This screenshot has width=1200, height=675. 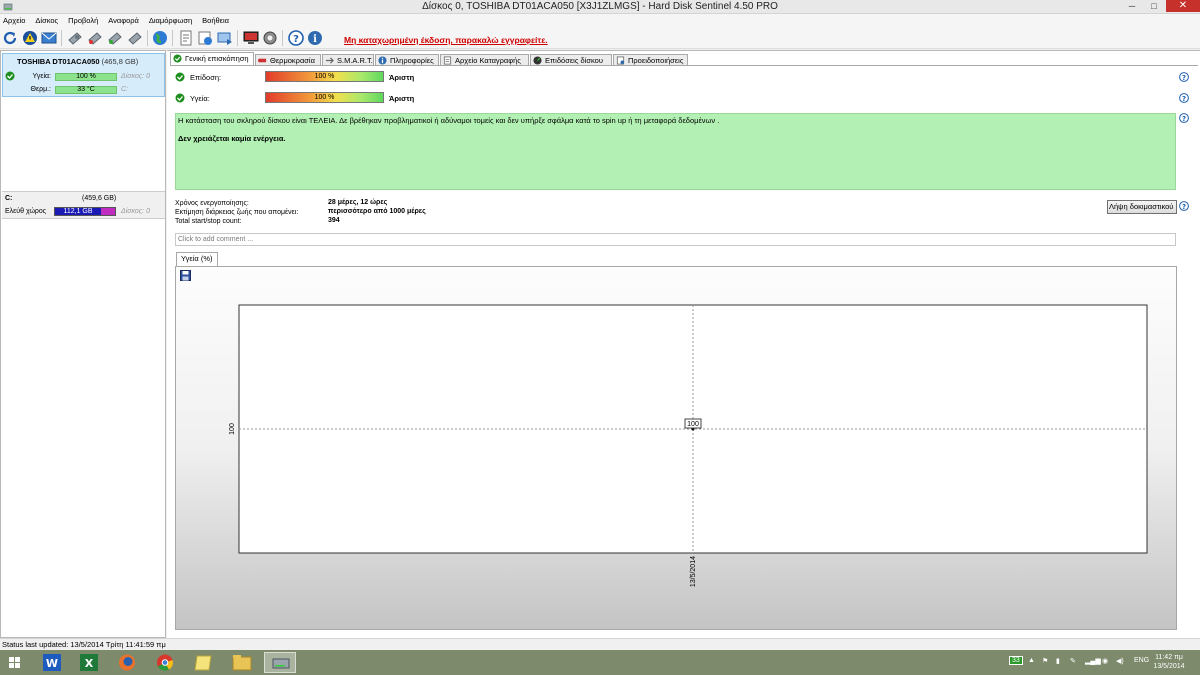 What do you see at coordinates (237, 212) in the screenshot?
I see `lifetime-label: Εκτίμηση διάρκειας ζωής που απομένει:` at bounding box center [237, 212].